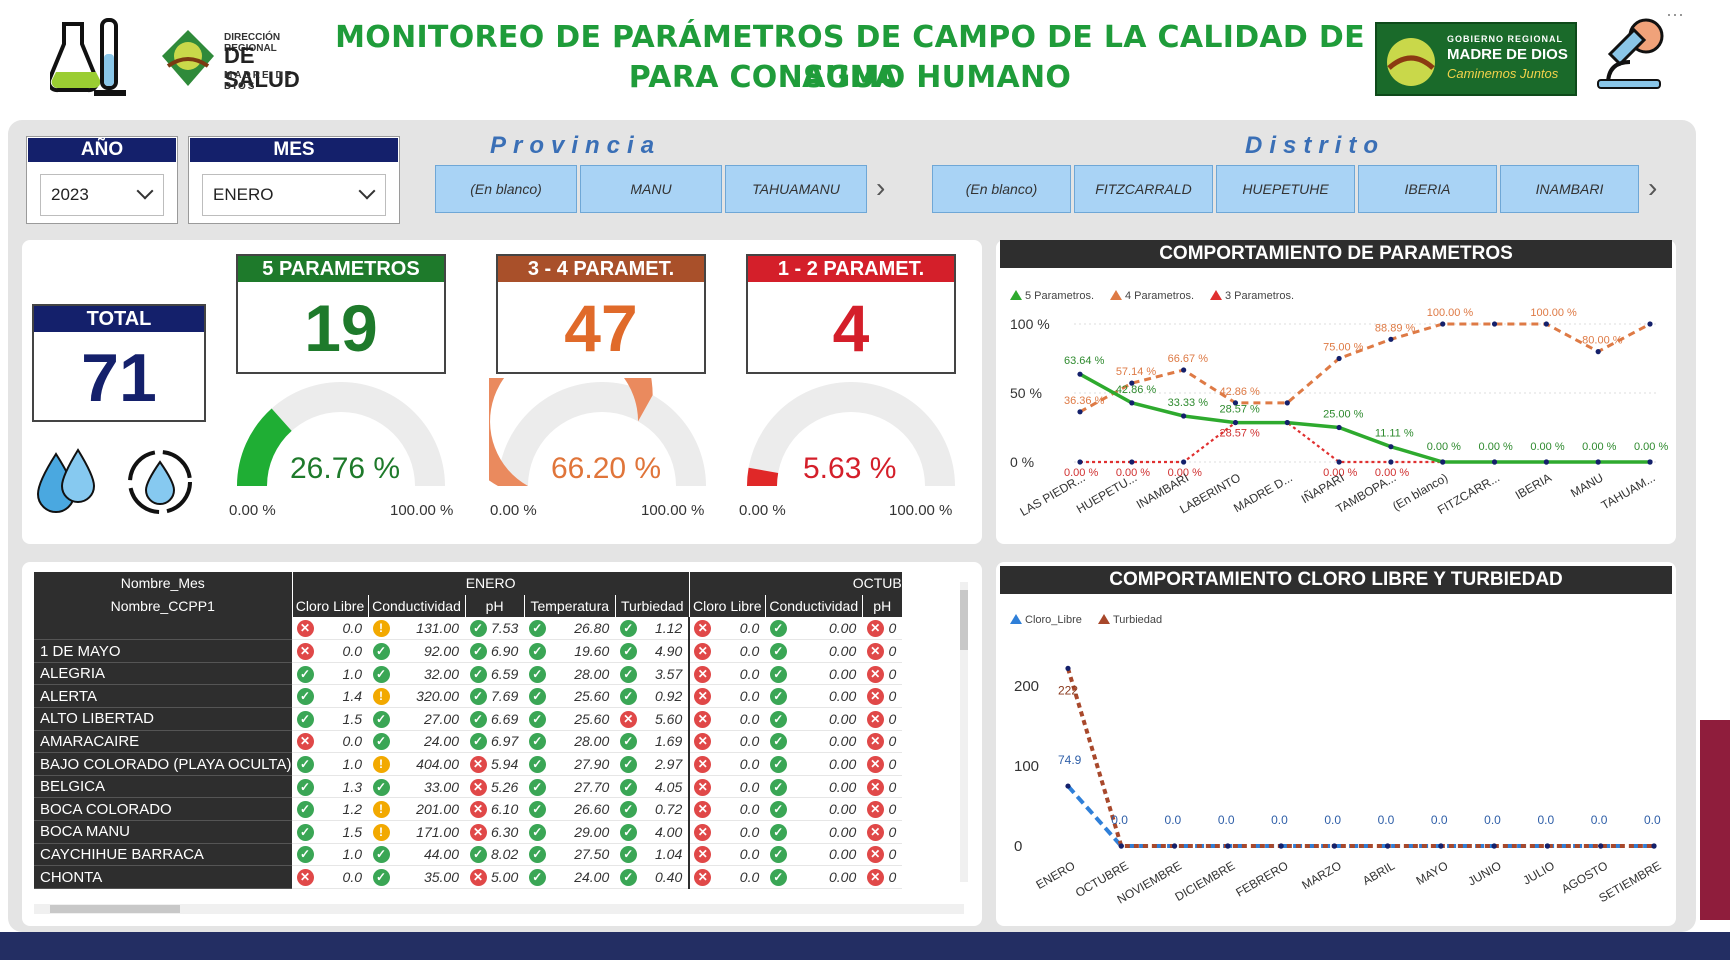 This screenshot has width=1730, height=960. Describe the element at coordinates (583, 651) in the screenshot. I see `value-cell: 19.60` at that location.